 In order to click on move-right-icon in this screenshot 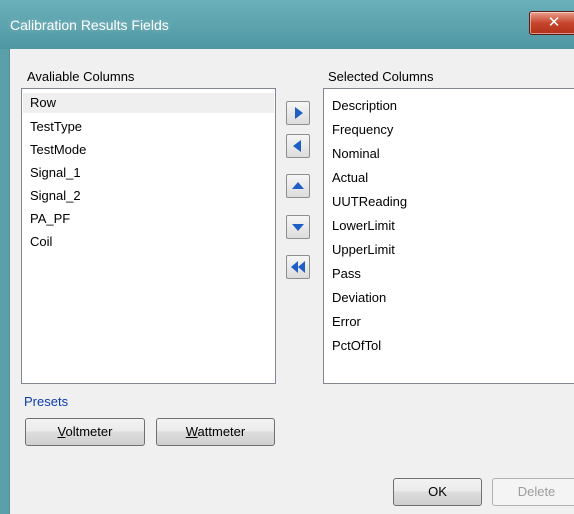, I will do `click(299, 113)`.